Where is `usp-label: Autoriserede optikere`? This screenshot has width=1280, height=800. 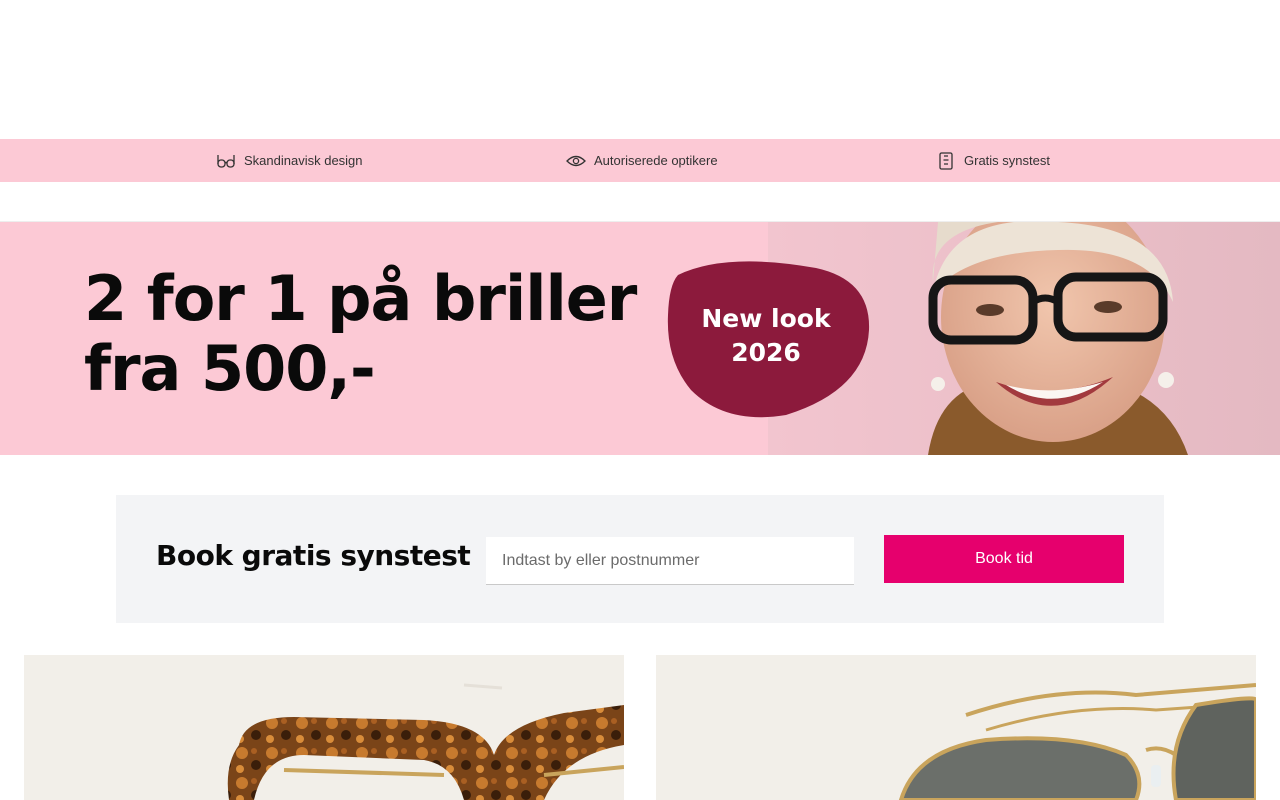 usp-label: Autoriserede optikere is located at coordinates (656, 160).